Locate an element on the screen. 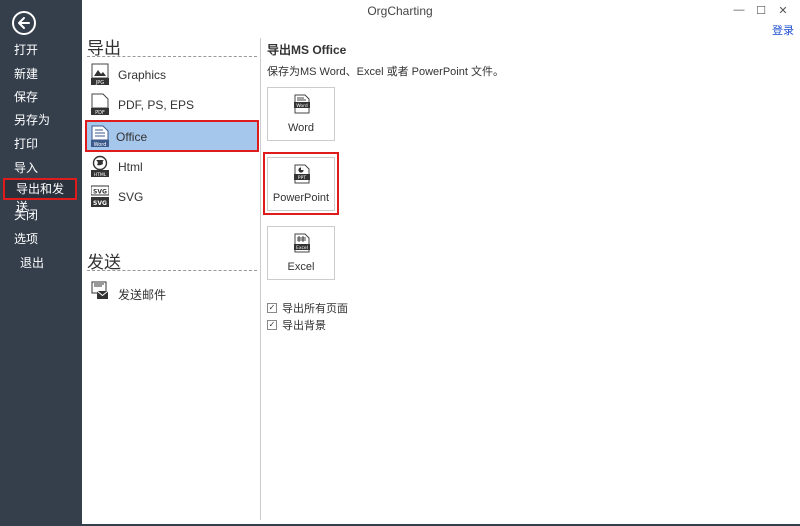 This screenshot has height=526, width=800. word-export-button: Word Word is located at coordinates (301, 114).